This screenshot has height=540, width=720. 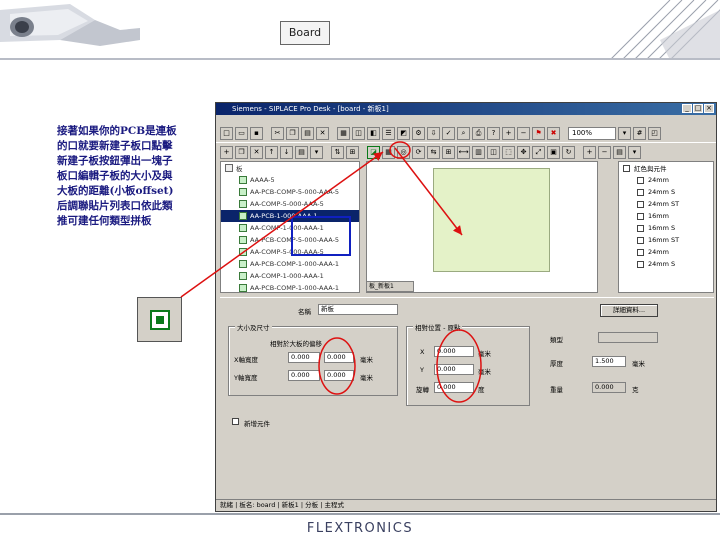 What do you see at coordinates (292, 133) in the screenshot?
I see `copy-icon: ❐` at bounding box center [292, 133].